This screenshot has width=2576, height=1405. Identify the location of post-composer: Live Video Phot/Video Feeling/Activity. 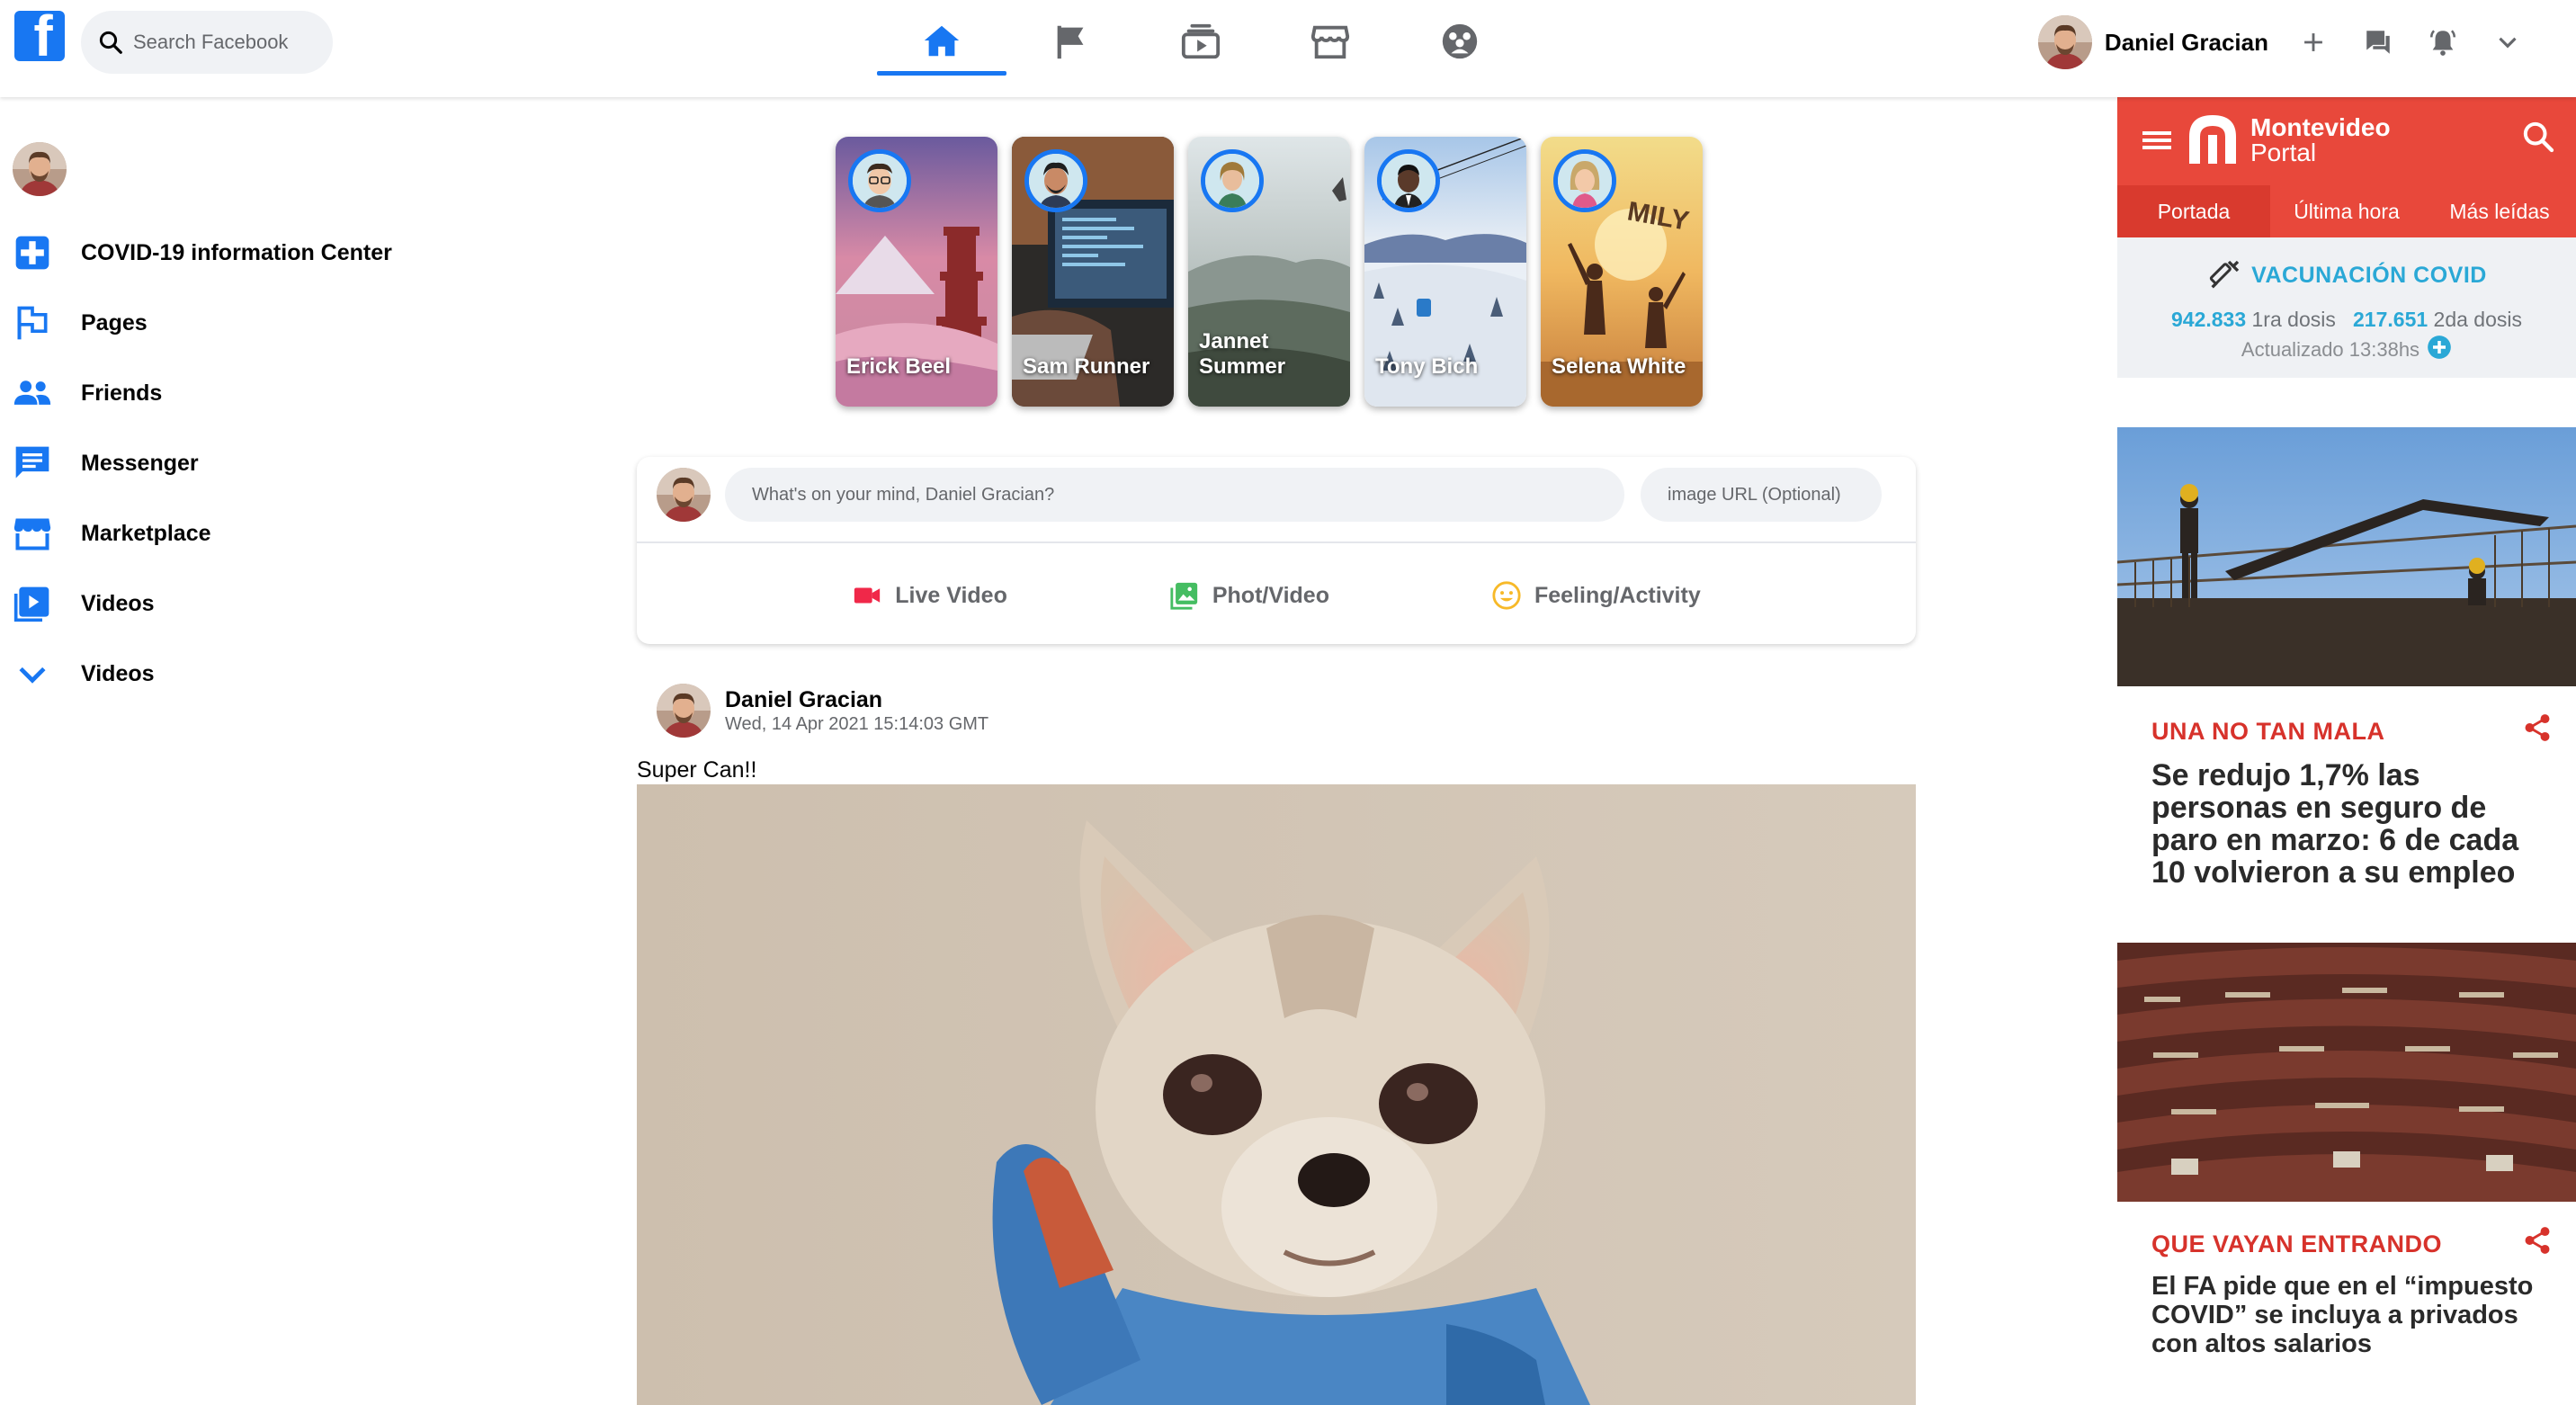
(1276, 550).